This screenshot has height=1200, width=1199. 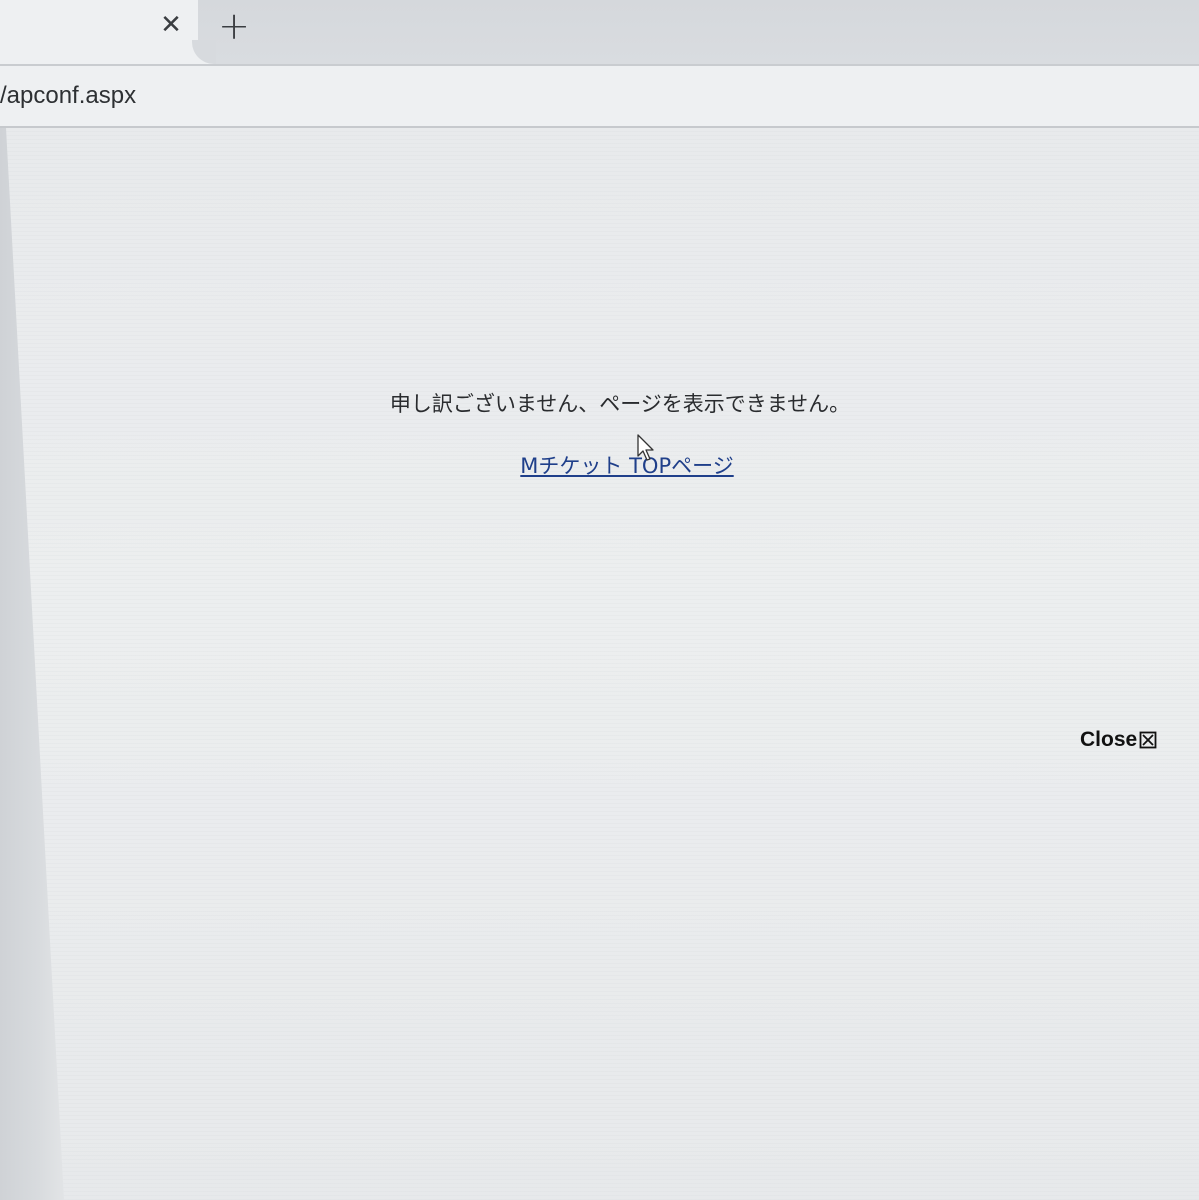 I want to click on mticket-top-link: Mチケット TOPページ, so click(x=599, y=465).